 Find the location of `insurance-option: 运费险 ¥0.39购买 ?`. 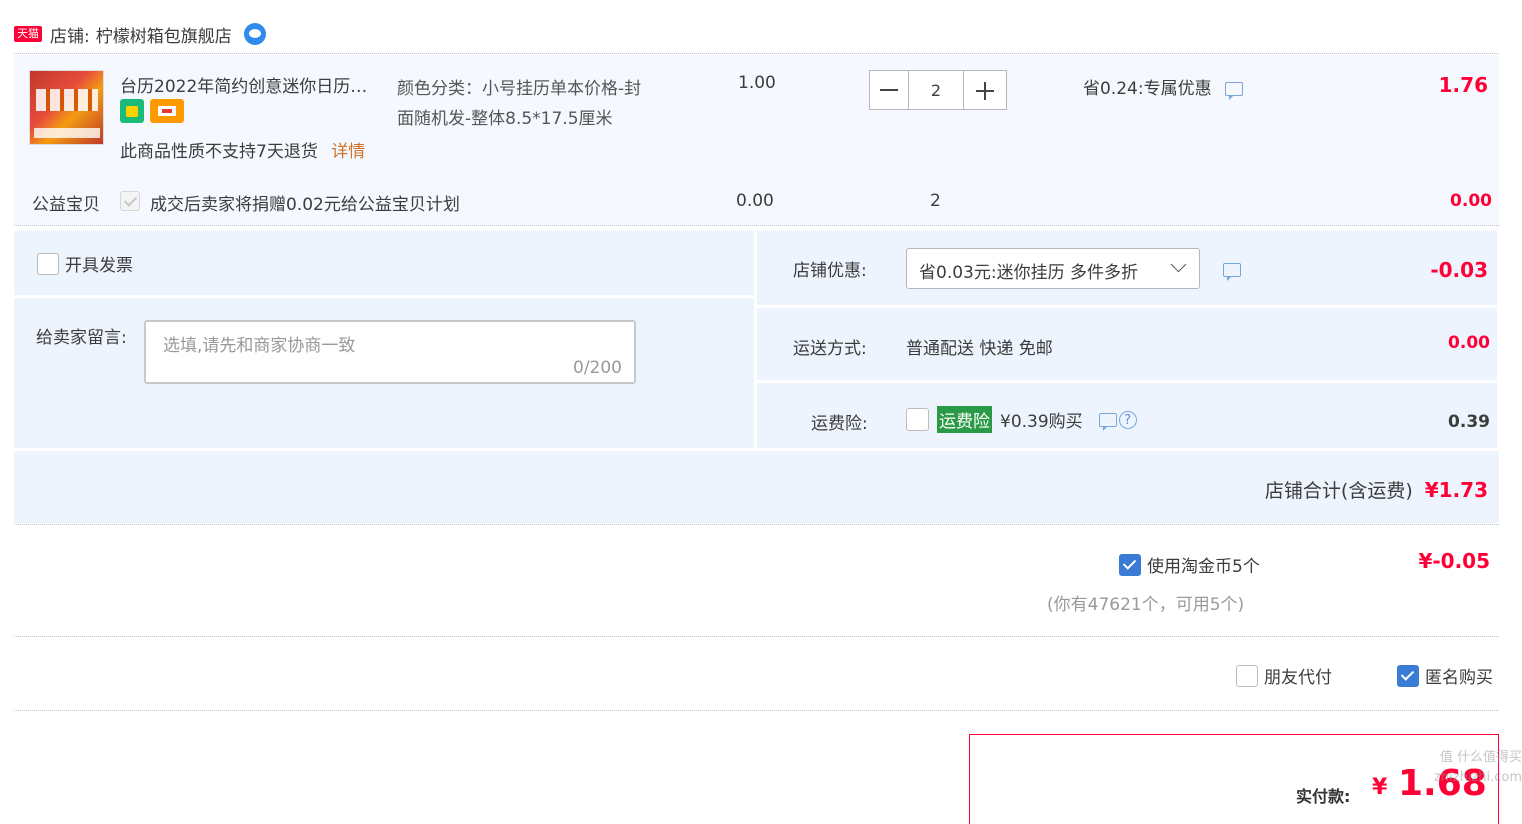

insurance-option: 运费险 ¥0.39购买 ? is located at coordinates (1021, 419).